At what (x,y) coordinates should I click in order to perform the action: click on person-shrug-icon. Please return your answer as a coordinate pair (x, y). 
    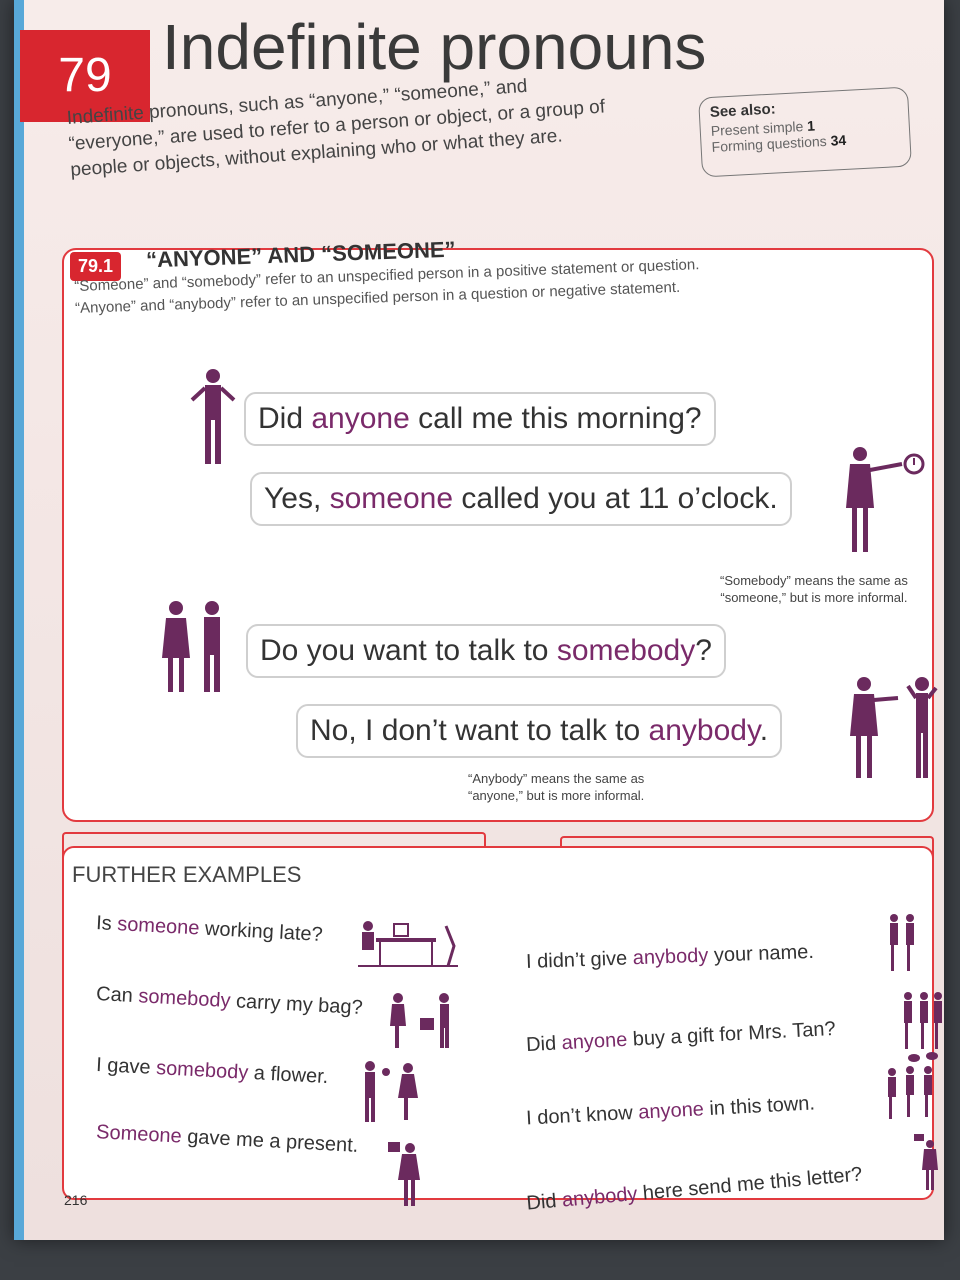
    Looking at the image, I should click on (213, 418).